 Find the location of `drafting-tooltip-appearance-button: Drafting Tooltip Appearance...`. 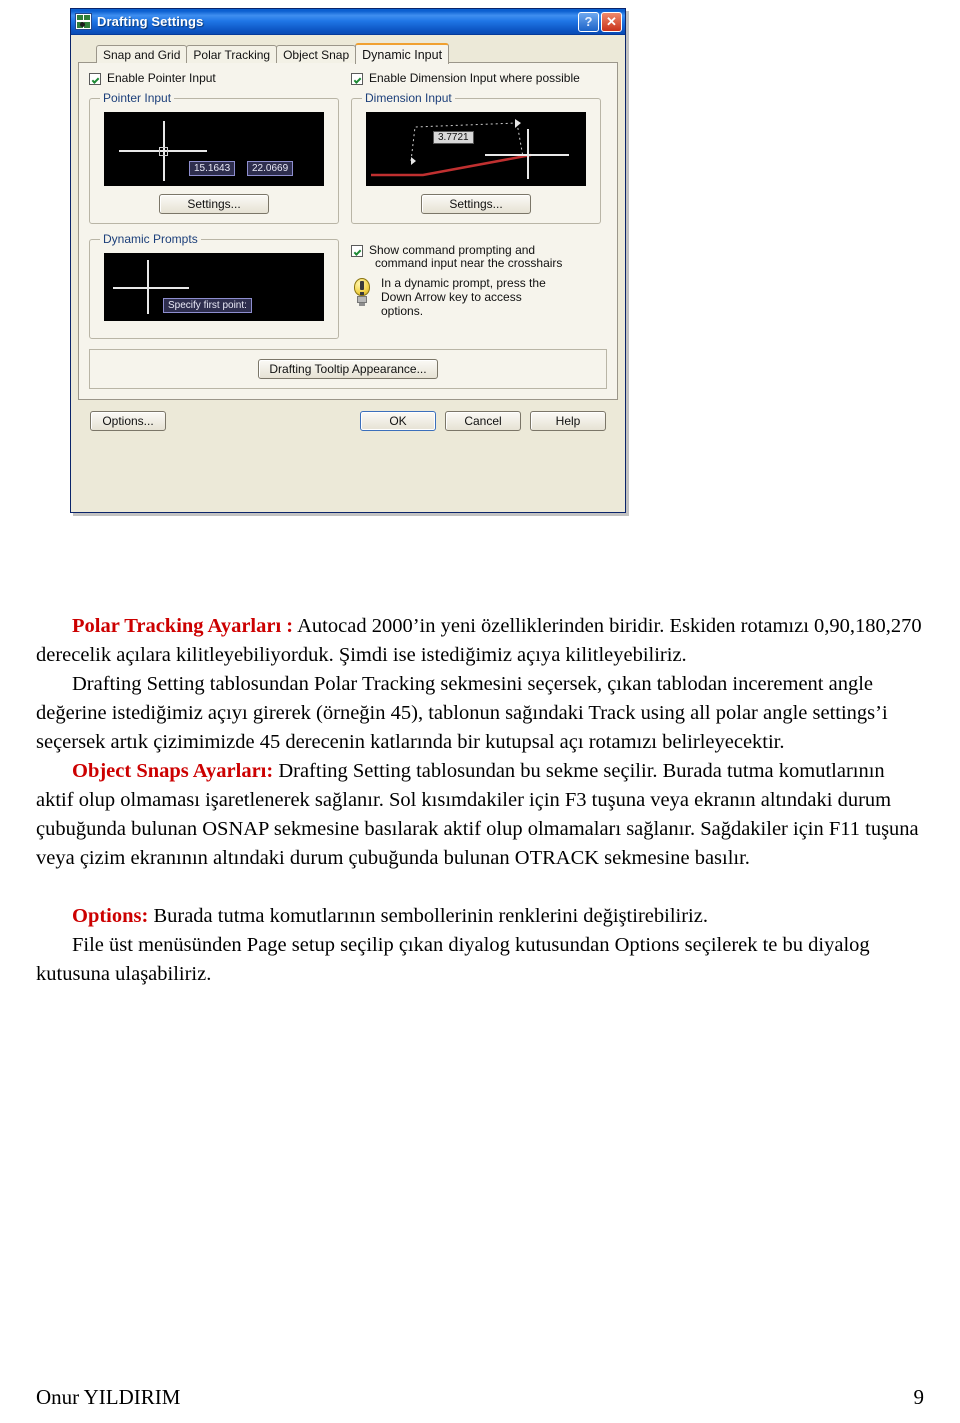

drafting-tooltip-appearance-button: Drafting Tooltip Appearance... is located at coordinates (348, 369).